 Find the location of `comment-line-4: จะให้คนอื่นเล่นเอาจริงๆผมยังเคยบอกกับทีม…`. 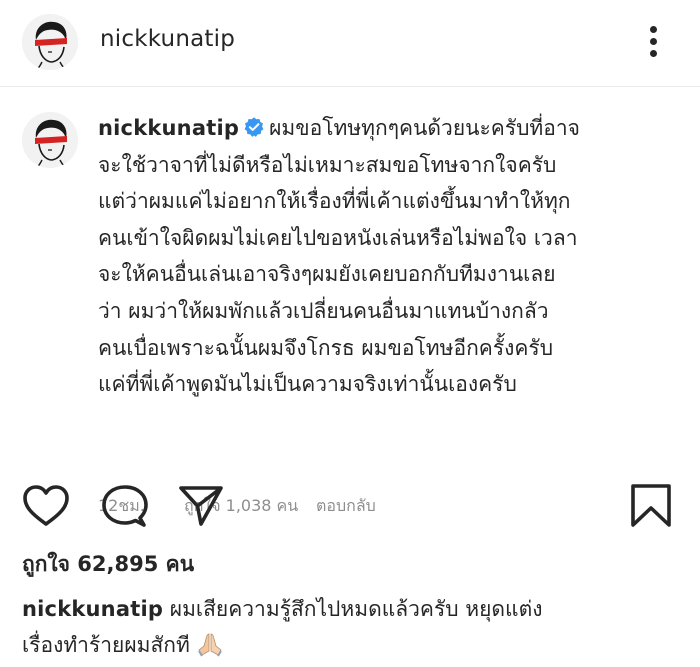

comment-line-4: จะให้คนอื่นเล่นเอาจริงๆผมยังเคยบอกกับทีม… is located at coordinates (327, 274).